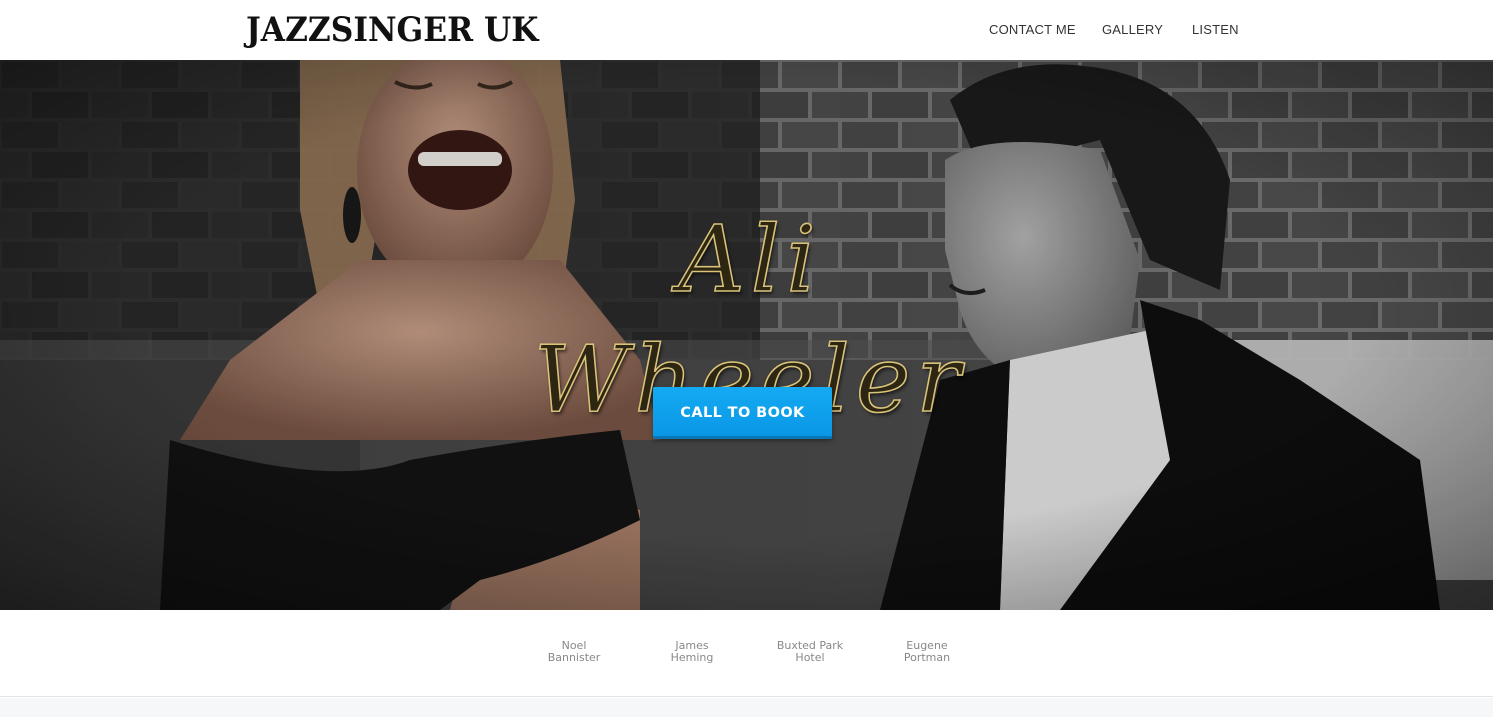 This screenshot has width=1493, height=717. I want to click on reference-item: Eugene Portman, so click(927, 652).